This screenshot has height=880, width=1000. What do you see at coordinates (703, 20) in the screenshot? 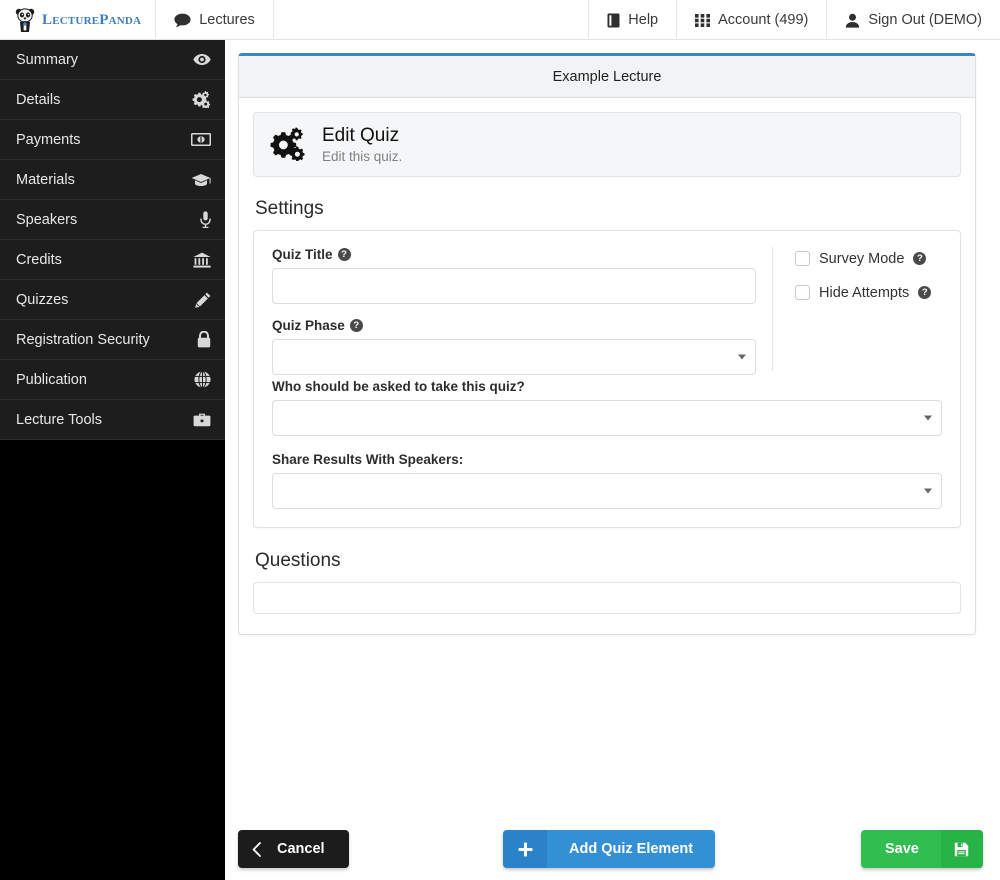
I see `grid-icon` at bounding box center [703, 20].